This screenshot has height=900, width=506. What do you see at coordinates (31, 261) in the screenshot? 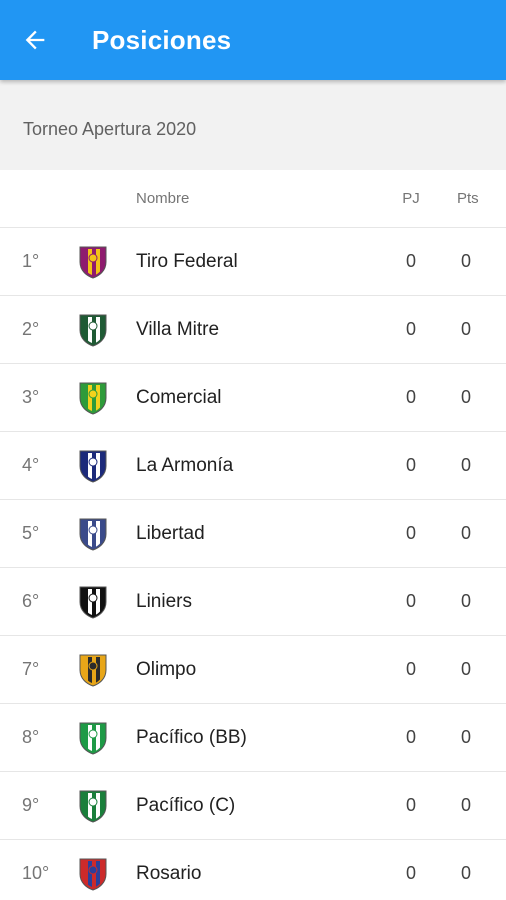
I see `position-label: 1°` at bounding box center [31, 261].